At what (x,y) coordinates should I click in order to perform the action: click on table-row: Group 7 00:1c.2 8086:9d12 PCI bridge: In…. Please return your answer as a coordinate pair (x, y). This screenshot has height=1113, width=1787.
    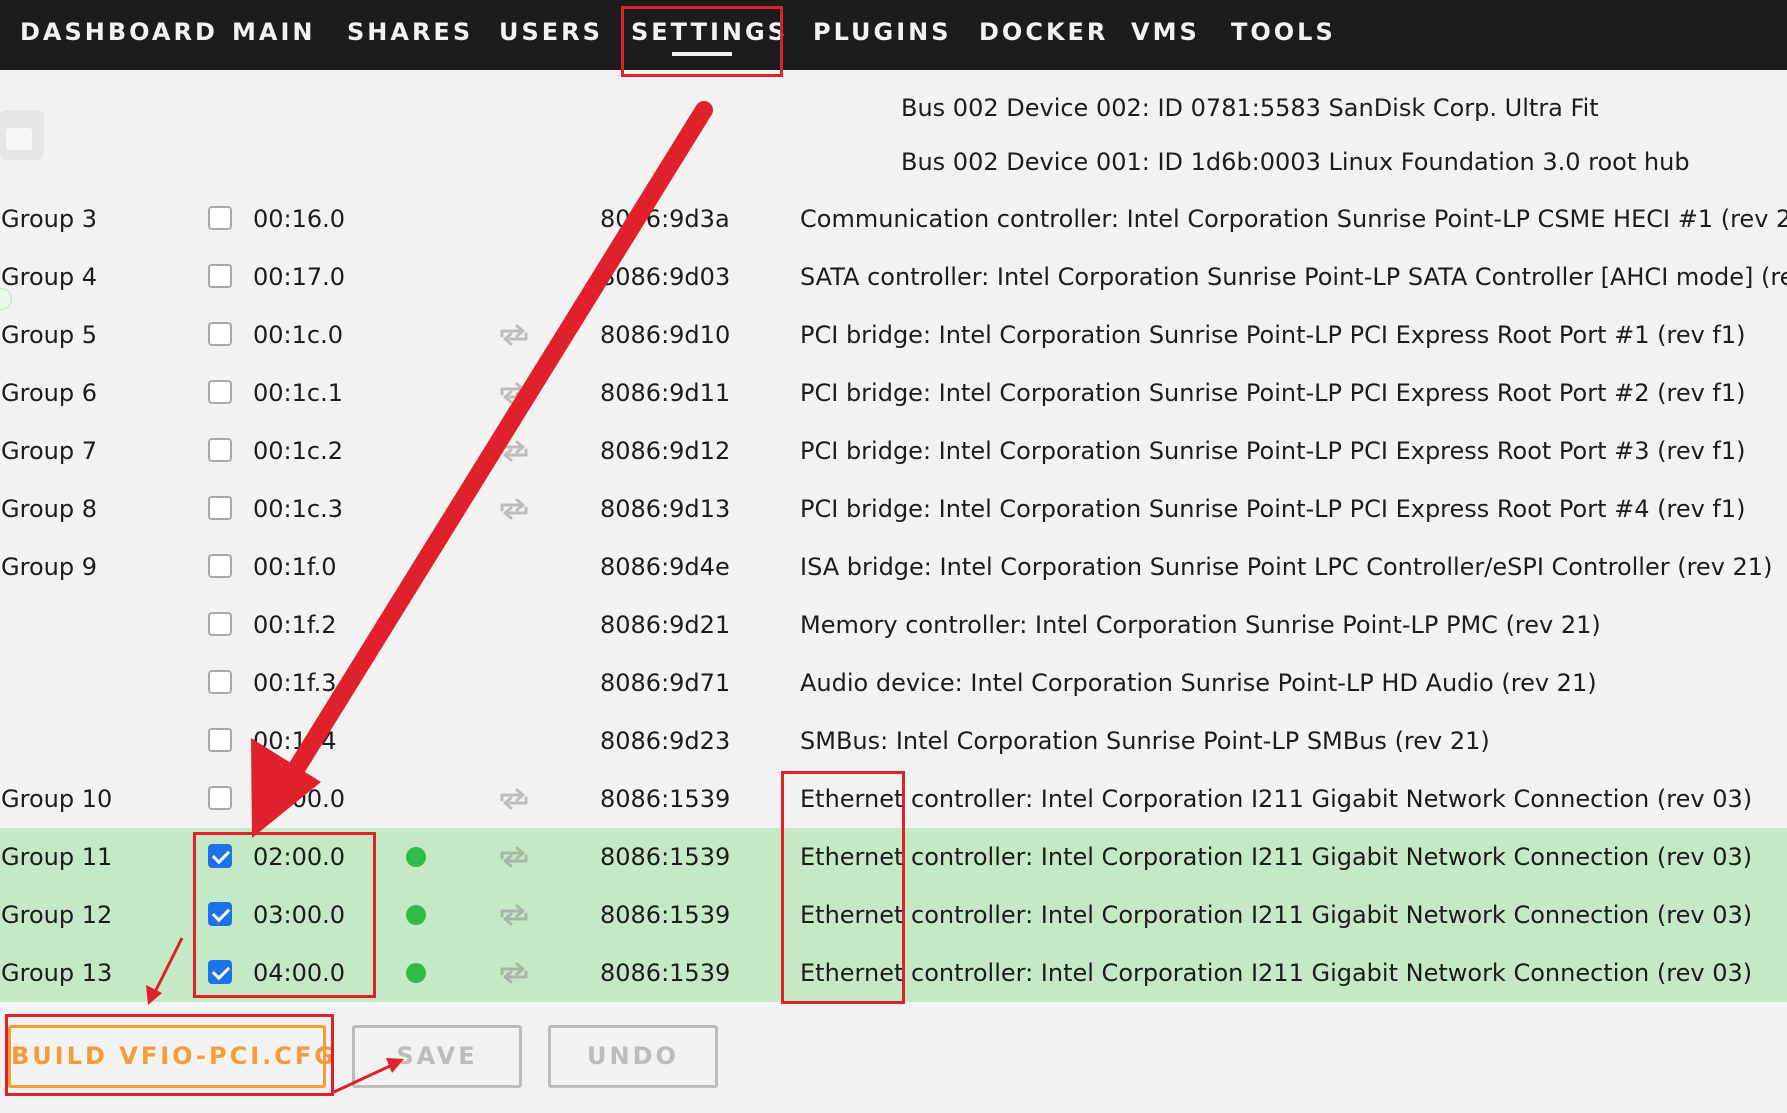
    Looking at the image, I should click on (893, 451).